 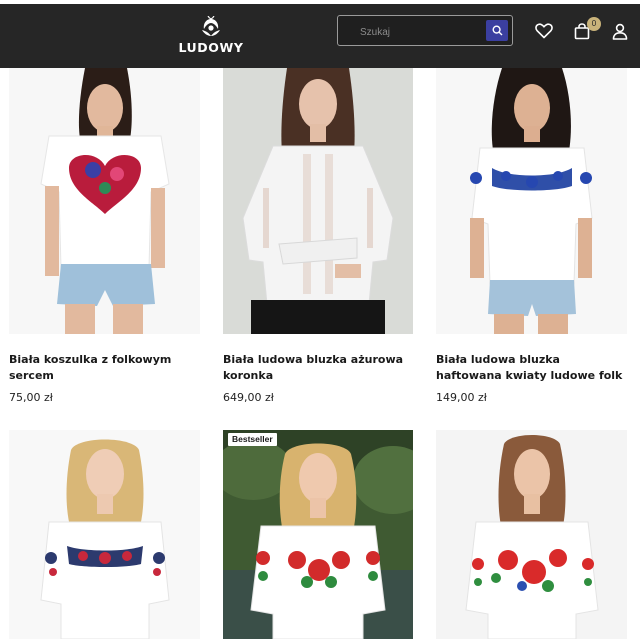 I want to click on search-box, so click(x=425, y=30).